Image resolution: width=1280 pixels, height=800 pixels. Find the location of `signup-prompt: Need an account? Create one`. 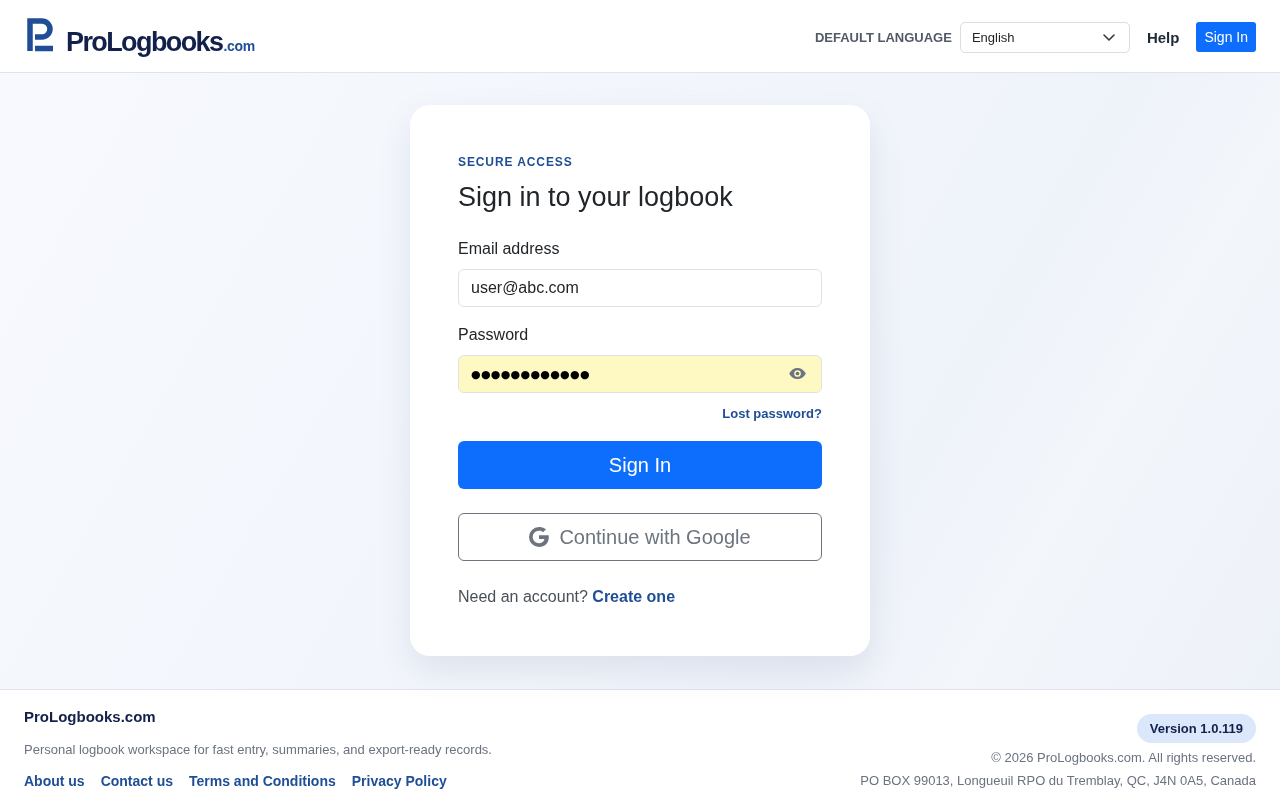

signup-prompt: Need an account? Create one is located at coordinates (567, 597).